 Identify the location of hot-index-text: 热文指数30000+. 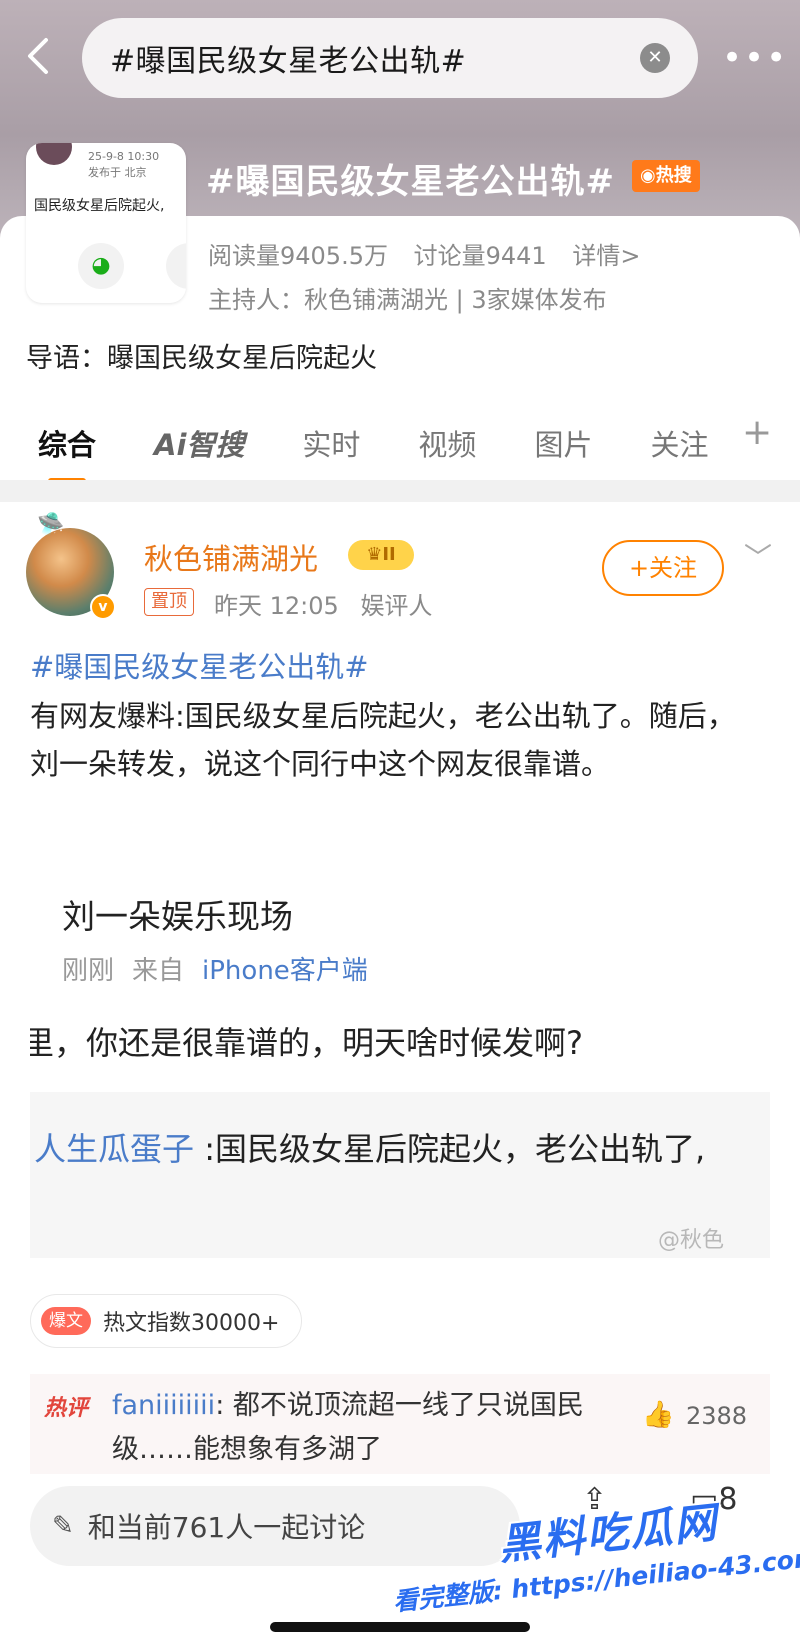
(191, 1323).